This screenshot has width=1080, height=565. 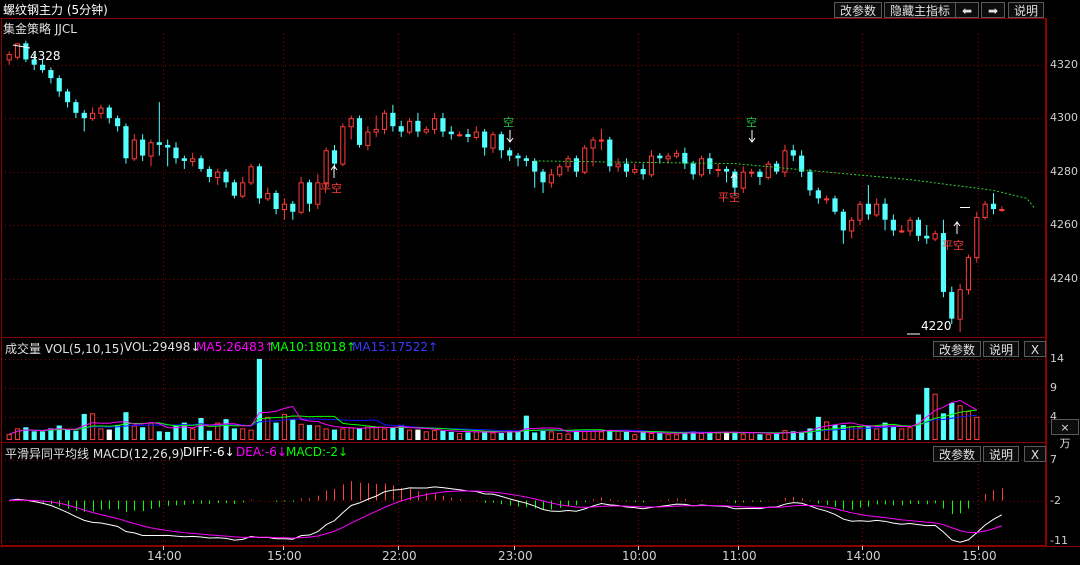 What do you see at coordinates (729, 197) in the screenshot?
I see `signal-close-short-2: 平空` at bounding box center [729, 197].